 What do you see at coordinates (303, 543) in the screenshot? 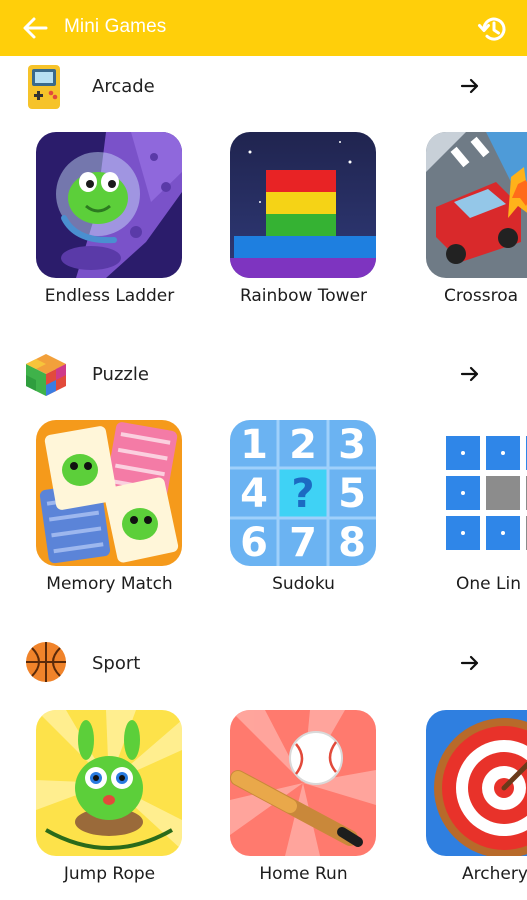
I see `sudoku-digit: 7` at bounding box center [303, 543].